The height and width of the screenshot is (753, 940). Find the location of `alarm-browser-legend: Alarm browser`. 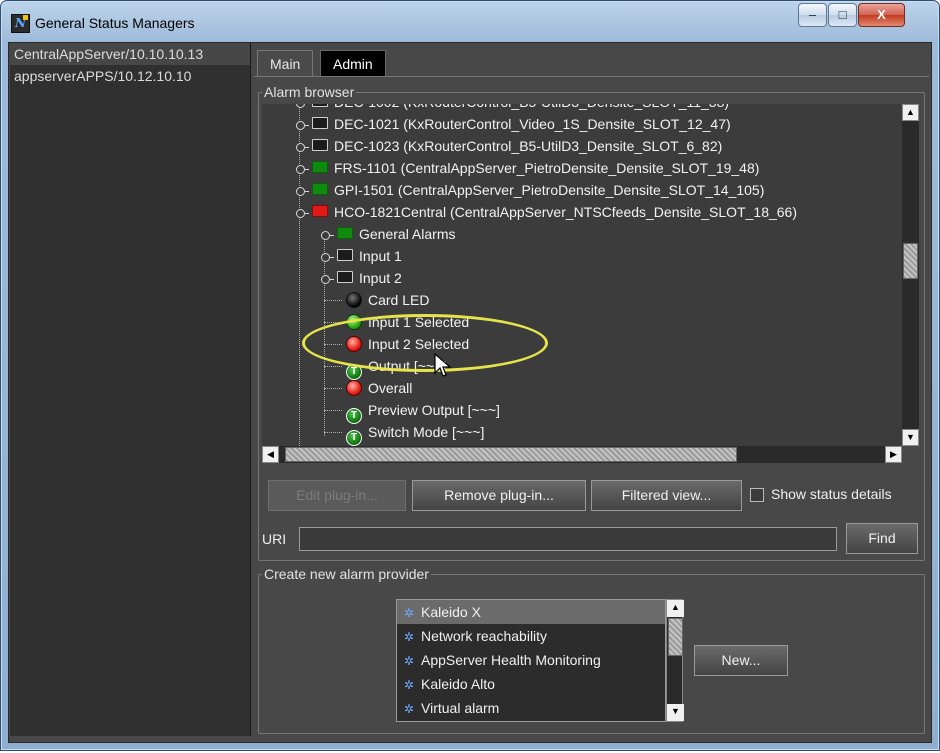

alarm-browser-legend: Alarm browser is located at coordinates (309, 92).